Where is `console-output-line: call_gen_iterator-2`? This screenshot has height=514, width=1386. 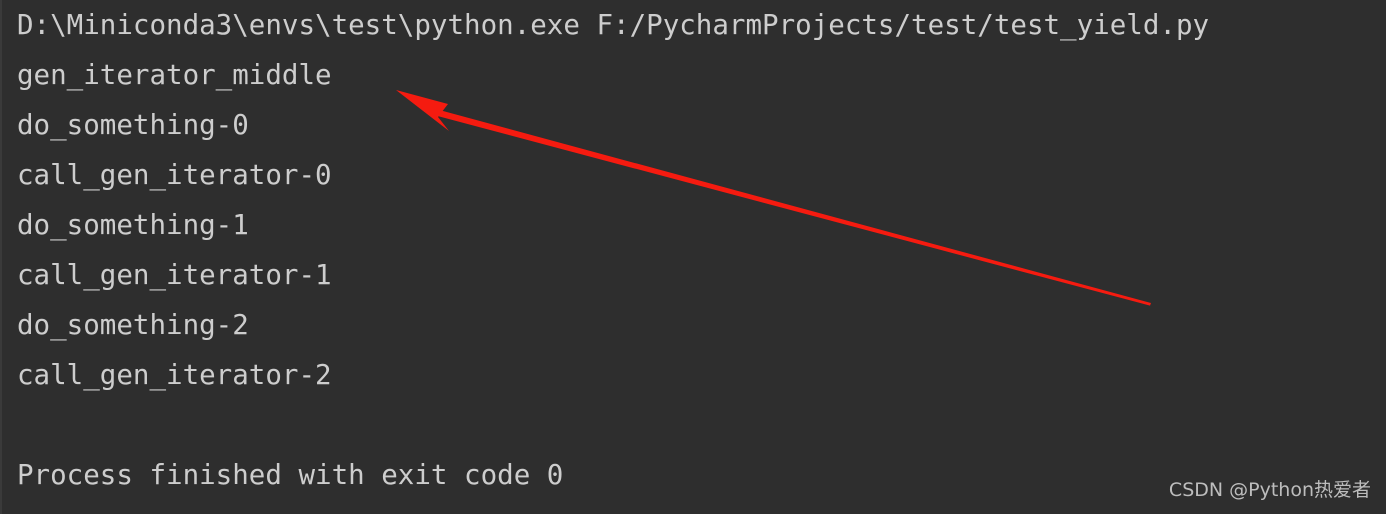
console-output-line: call_gen_iterator-2 is located at coordinates (174, 375).